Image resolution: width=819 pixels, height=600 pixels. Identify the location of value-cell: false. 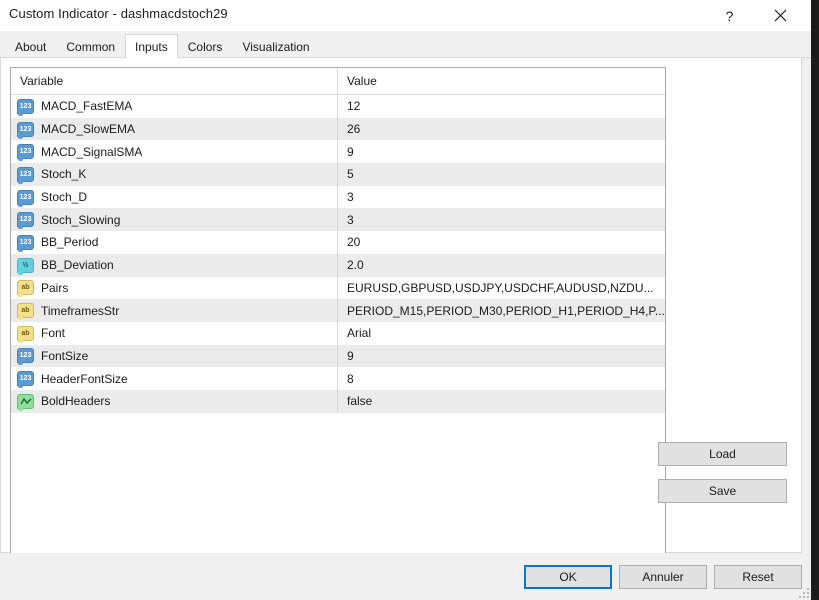
(501, 401).